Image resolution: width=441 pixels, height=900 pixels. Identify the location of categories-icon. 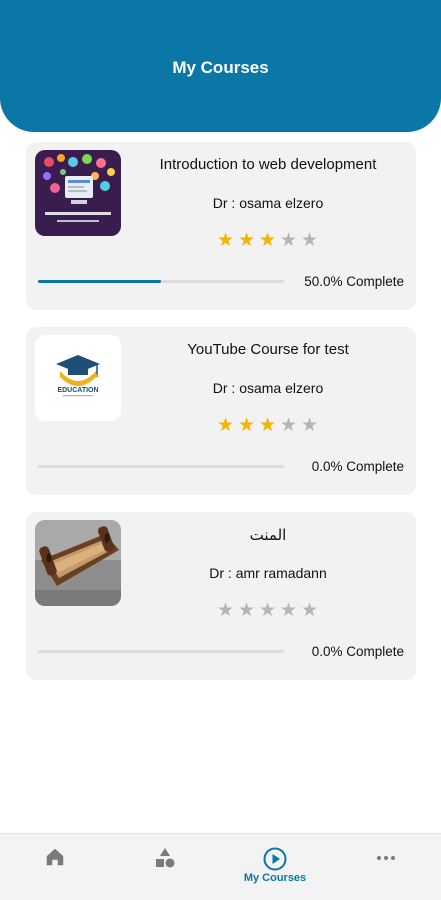
(165, 859).